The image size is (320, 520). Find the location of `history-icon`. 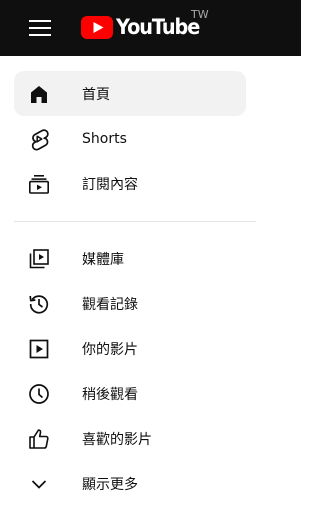

history-icon is located at coordinates (39, 304).